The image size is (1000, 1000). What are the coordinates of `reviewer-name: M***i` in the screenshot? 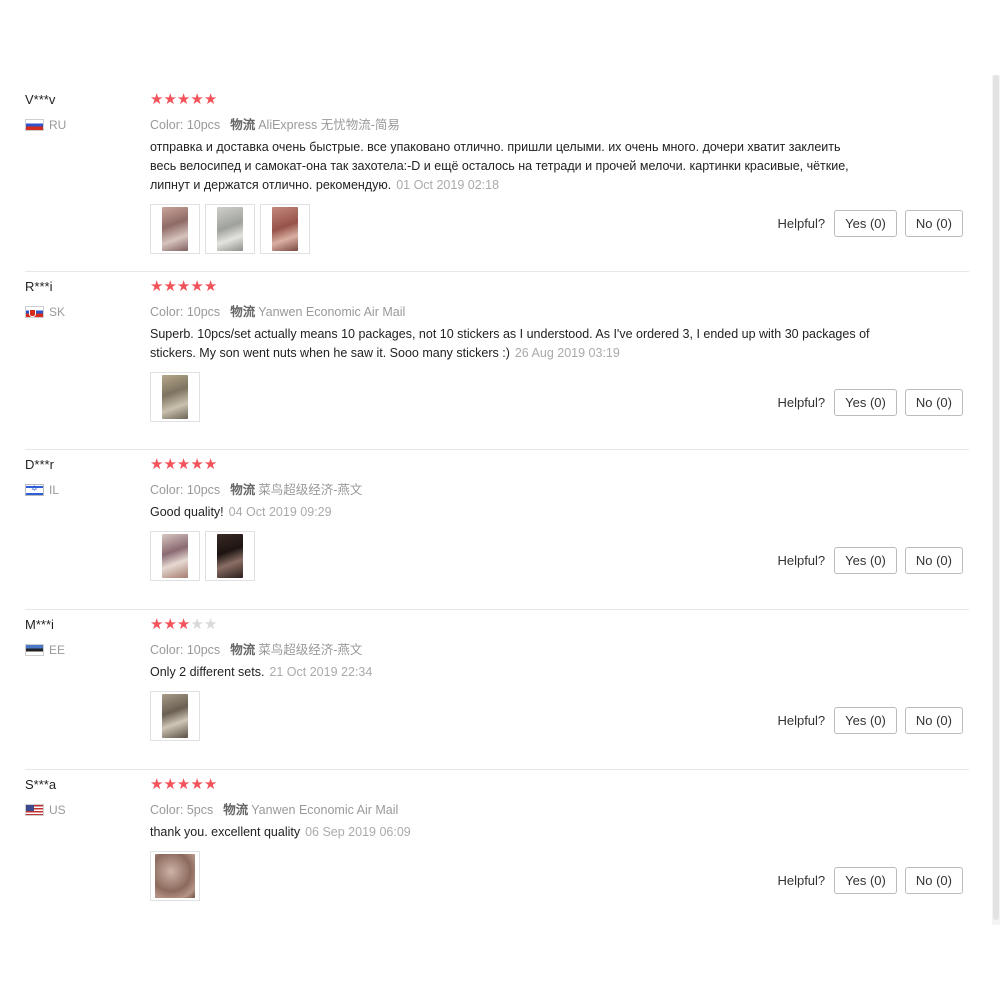 It's located at (39, 624).